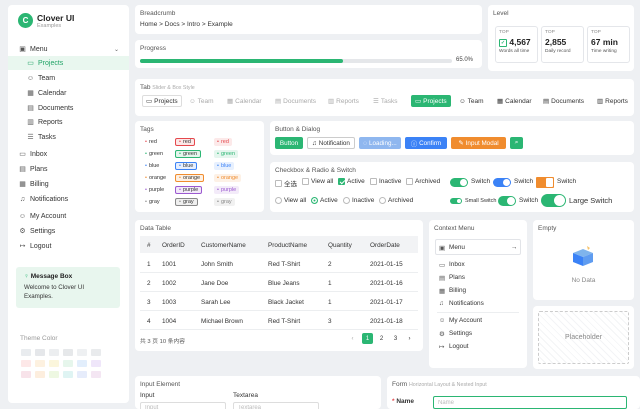 The width and height of the screenshot is (640, 409). Describe the element at coordinates (471, 101) in the screenshot. I see `tab-team-slider: ☺ Team` at that location.